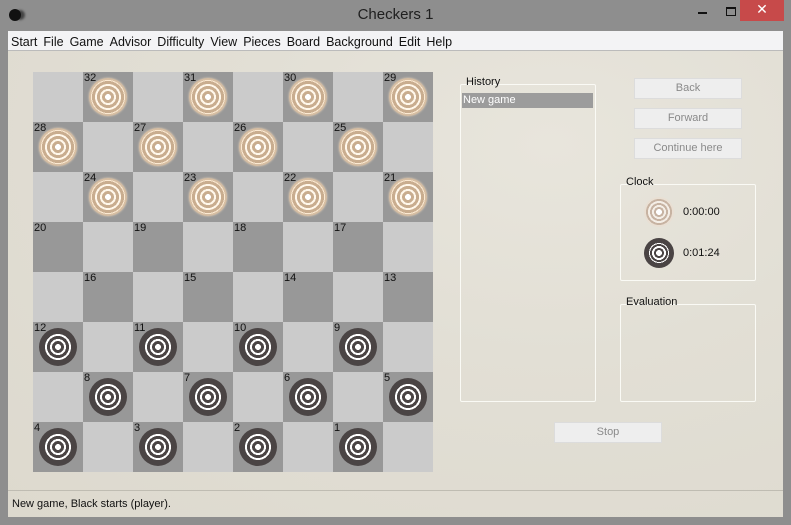 The image size is (791, 525). What do you see at coordinates (439, 42) in the screenshot?
I see `menu-help: Help` at bounding box center [439, 42].